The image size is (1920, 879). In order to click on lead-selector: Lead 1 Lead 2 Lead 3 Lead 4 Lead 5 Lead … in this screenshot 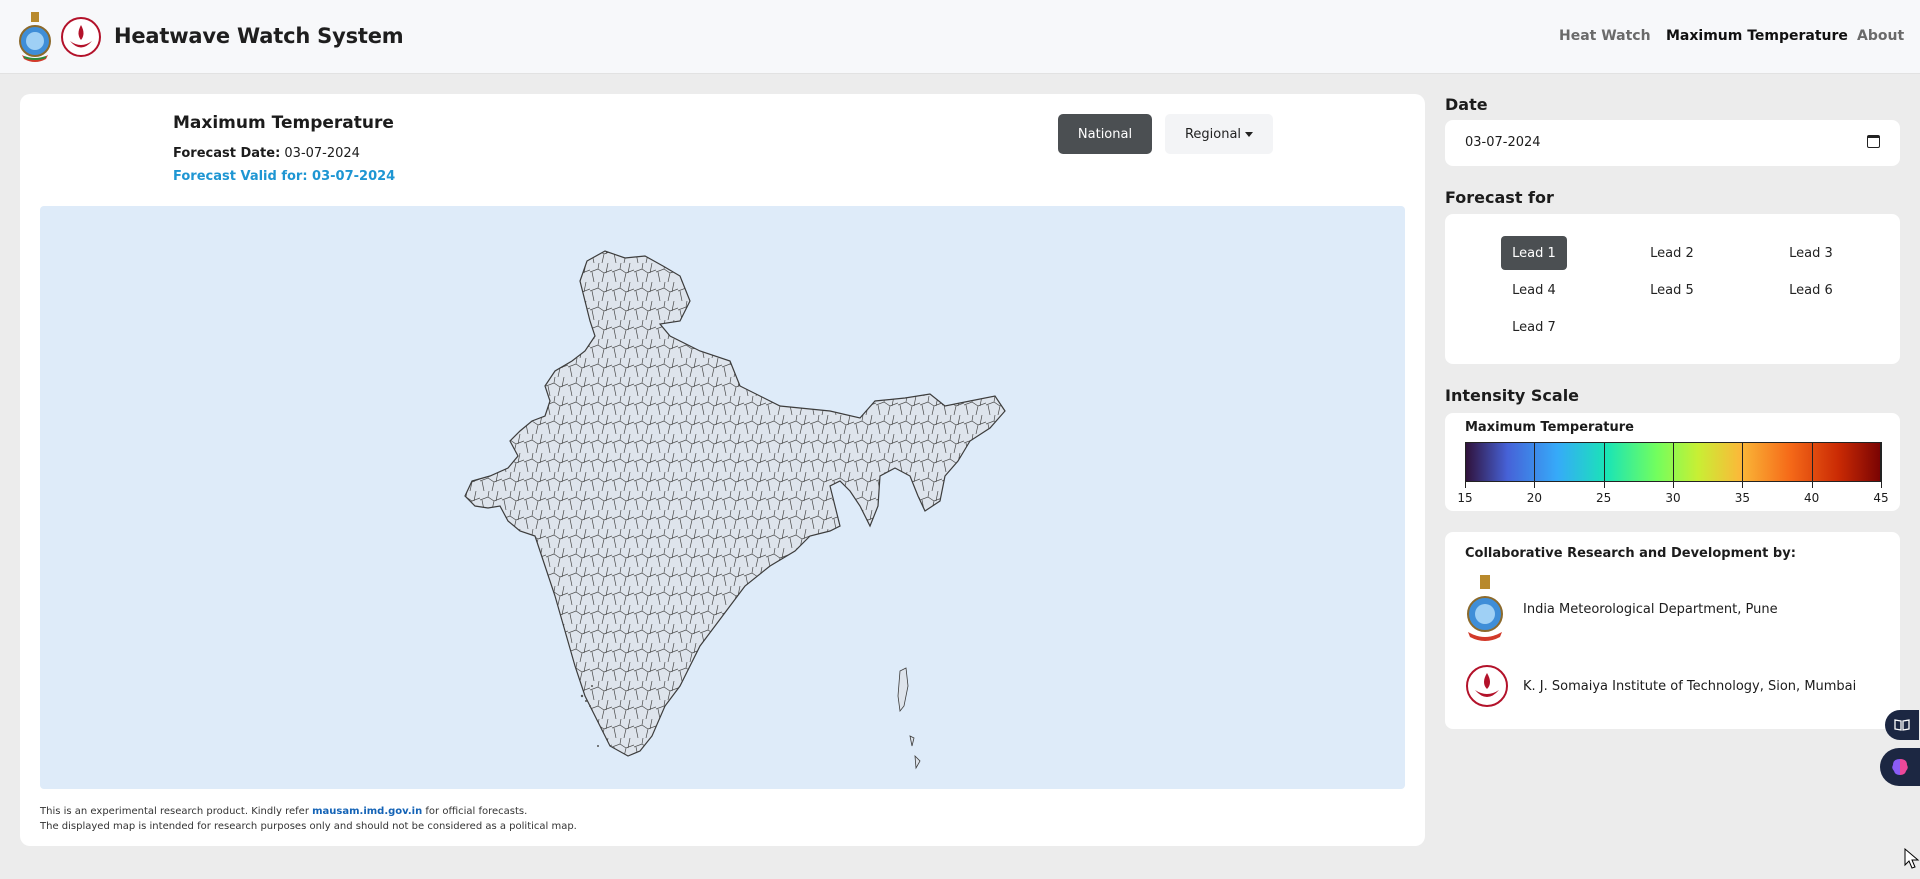, I will do `click(1672, 289)`.